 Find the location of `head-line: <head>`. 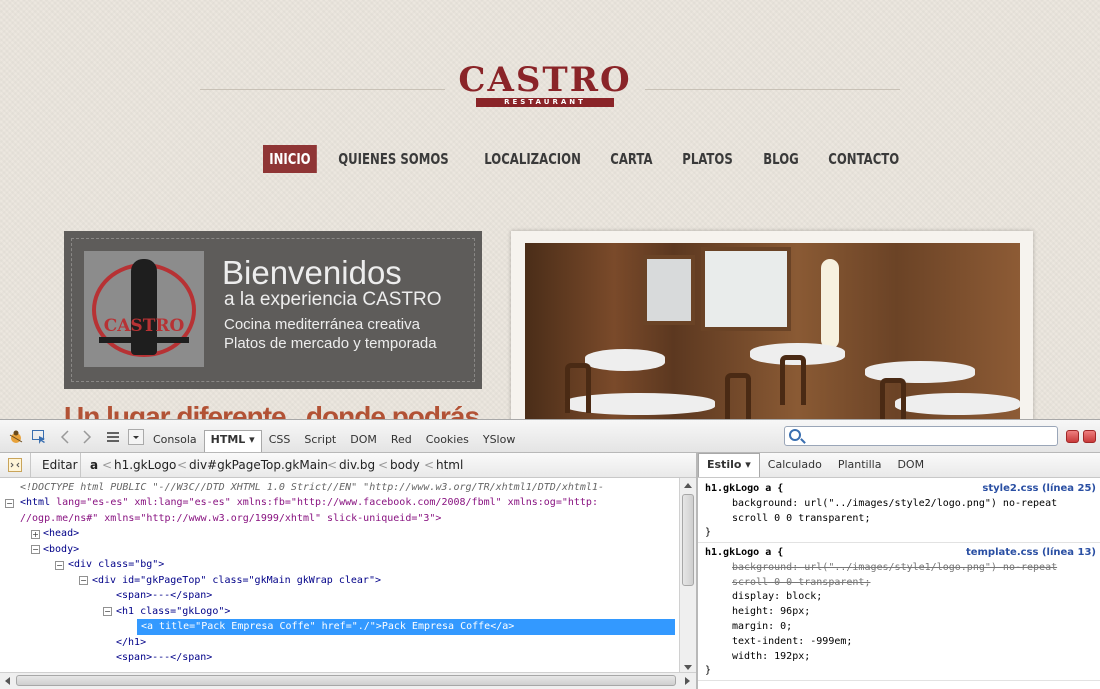

head-line: <head> is located at coordinates (61, 534).